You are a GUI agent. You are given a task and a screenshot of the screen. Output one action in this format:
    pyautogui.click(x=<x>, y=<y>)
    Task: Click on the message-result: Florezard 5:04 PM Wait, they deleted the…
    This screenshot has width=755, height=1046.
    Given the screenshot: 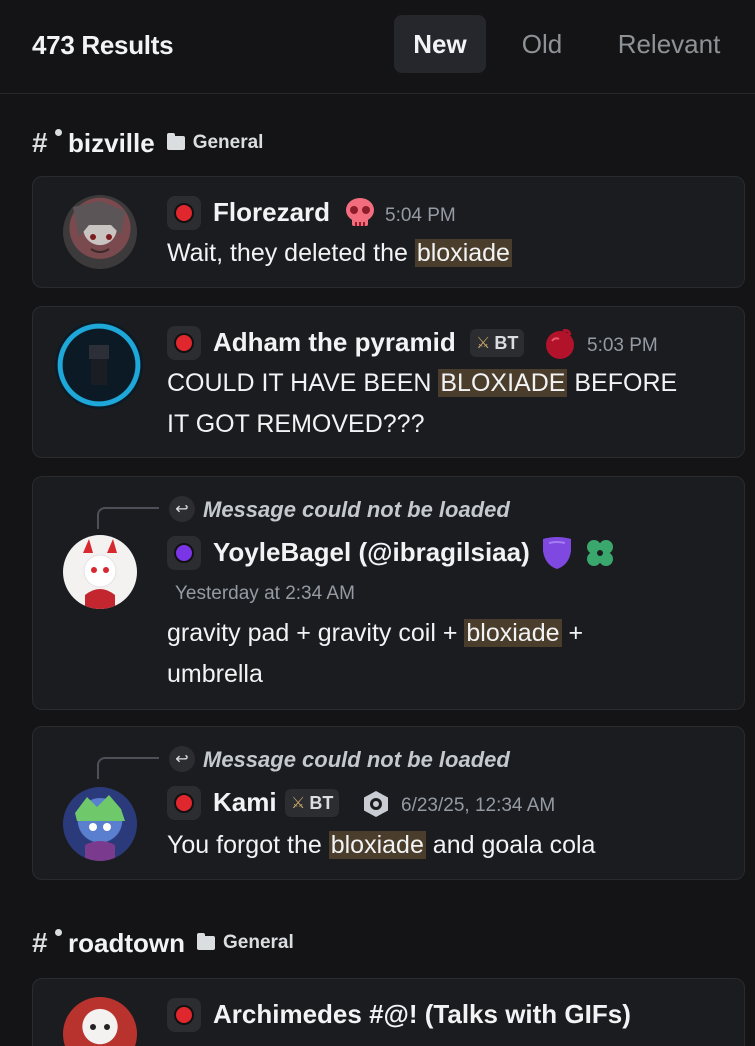 What is the action you would take?
    pyautogui.click(x=388, y=232)
    